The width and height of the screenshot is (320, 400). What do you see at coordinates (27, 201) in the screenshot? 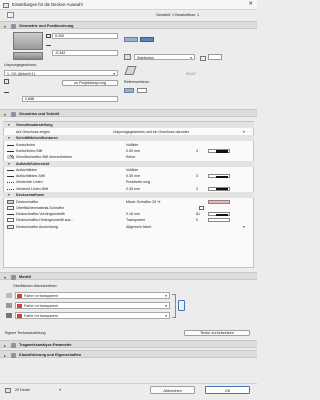
I see `row-label: Deckschraffur` at bounding box center [27, 201].